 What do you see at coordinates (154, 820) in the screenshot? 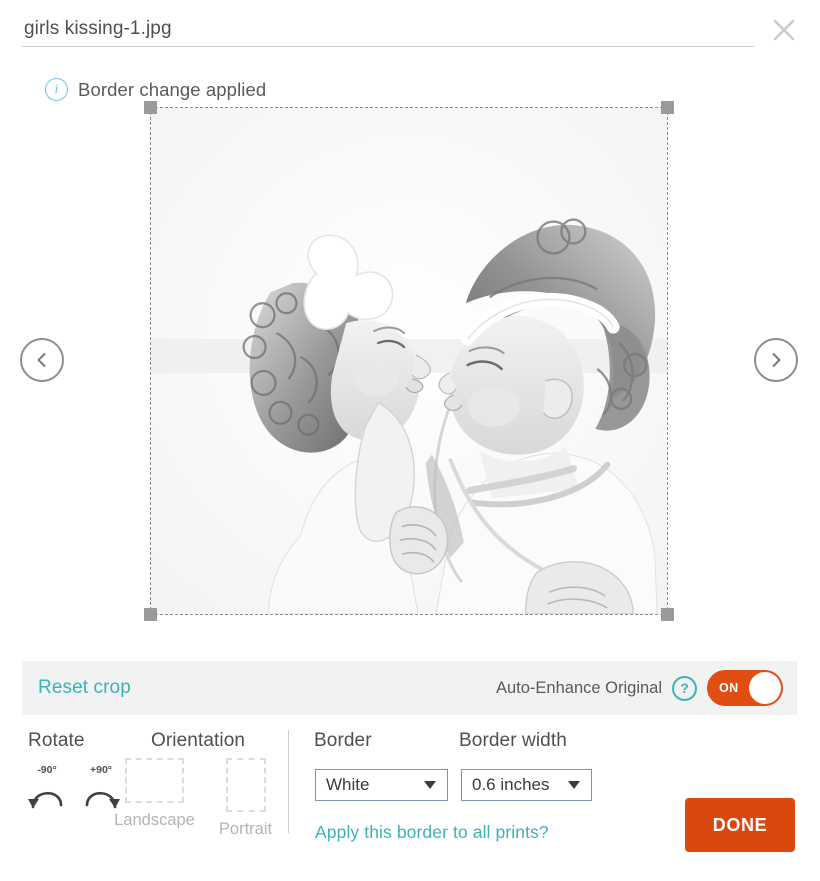
I see `orientation-landscape-label: Landscape` at bounding box center [154, 820].